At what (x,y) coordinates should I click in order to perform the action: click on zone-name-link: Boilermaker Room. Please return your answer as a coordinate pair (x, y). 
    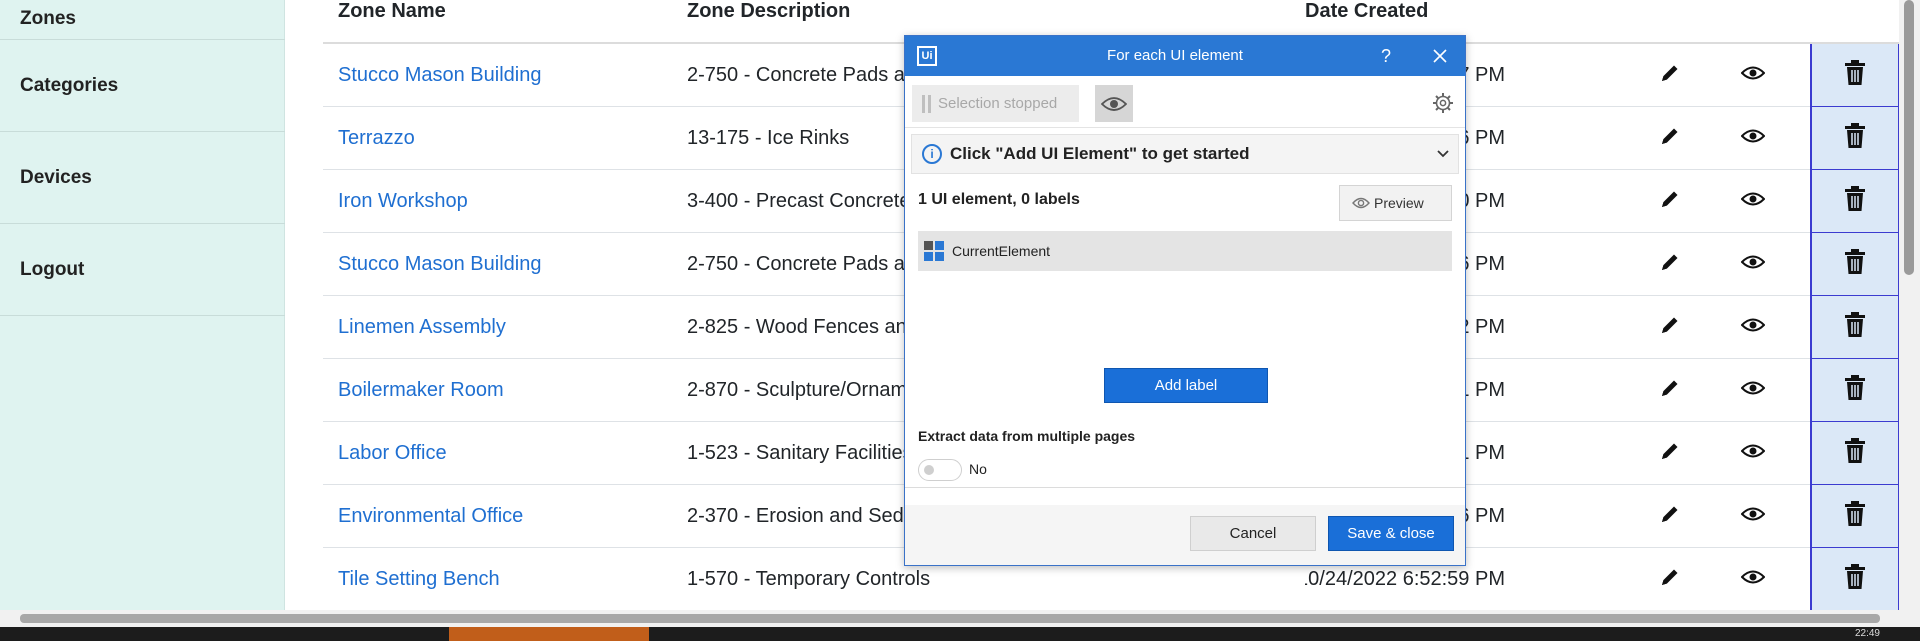
    Looking at the image, I should click on (503, 390).